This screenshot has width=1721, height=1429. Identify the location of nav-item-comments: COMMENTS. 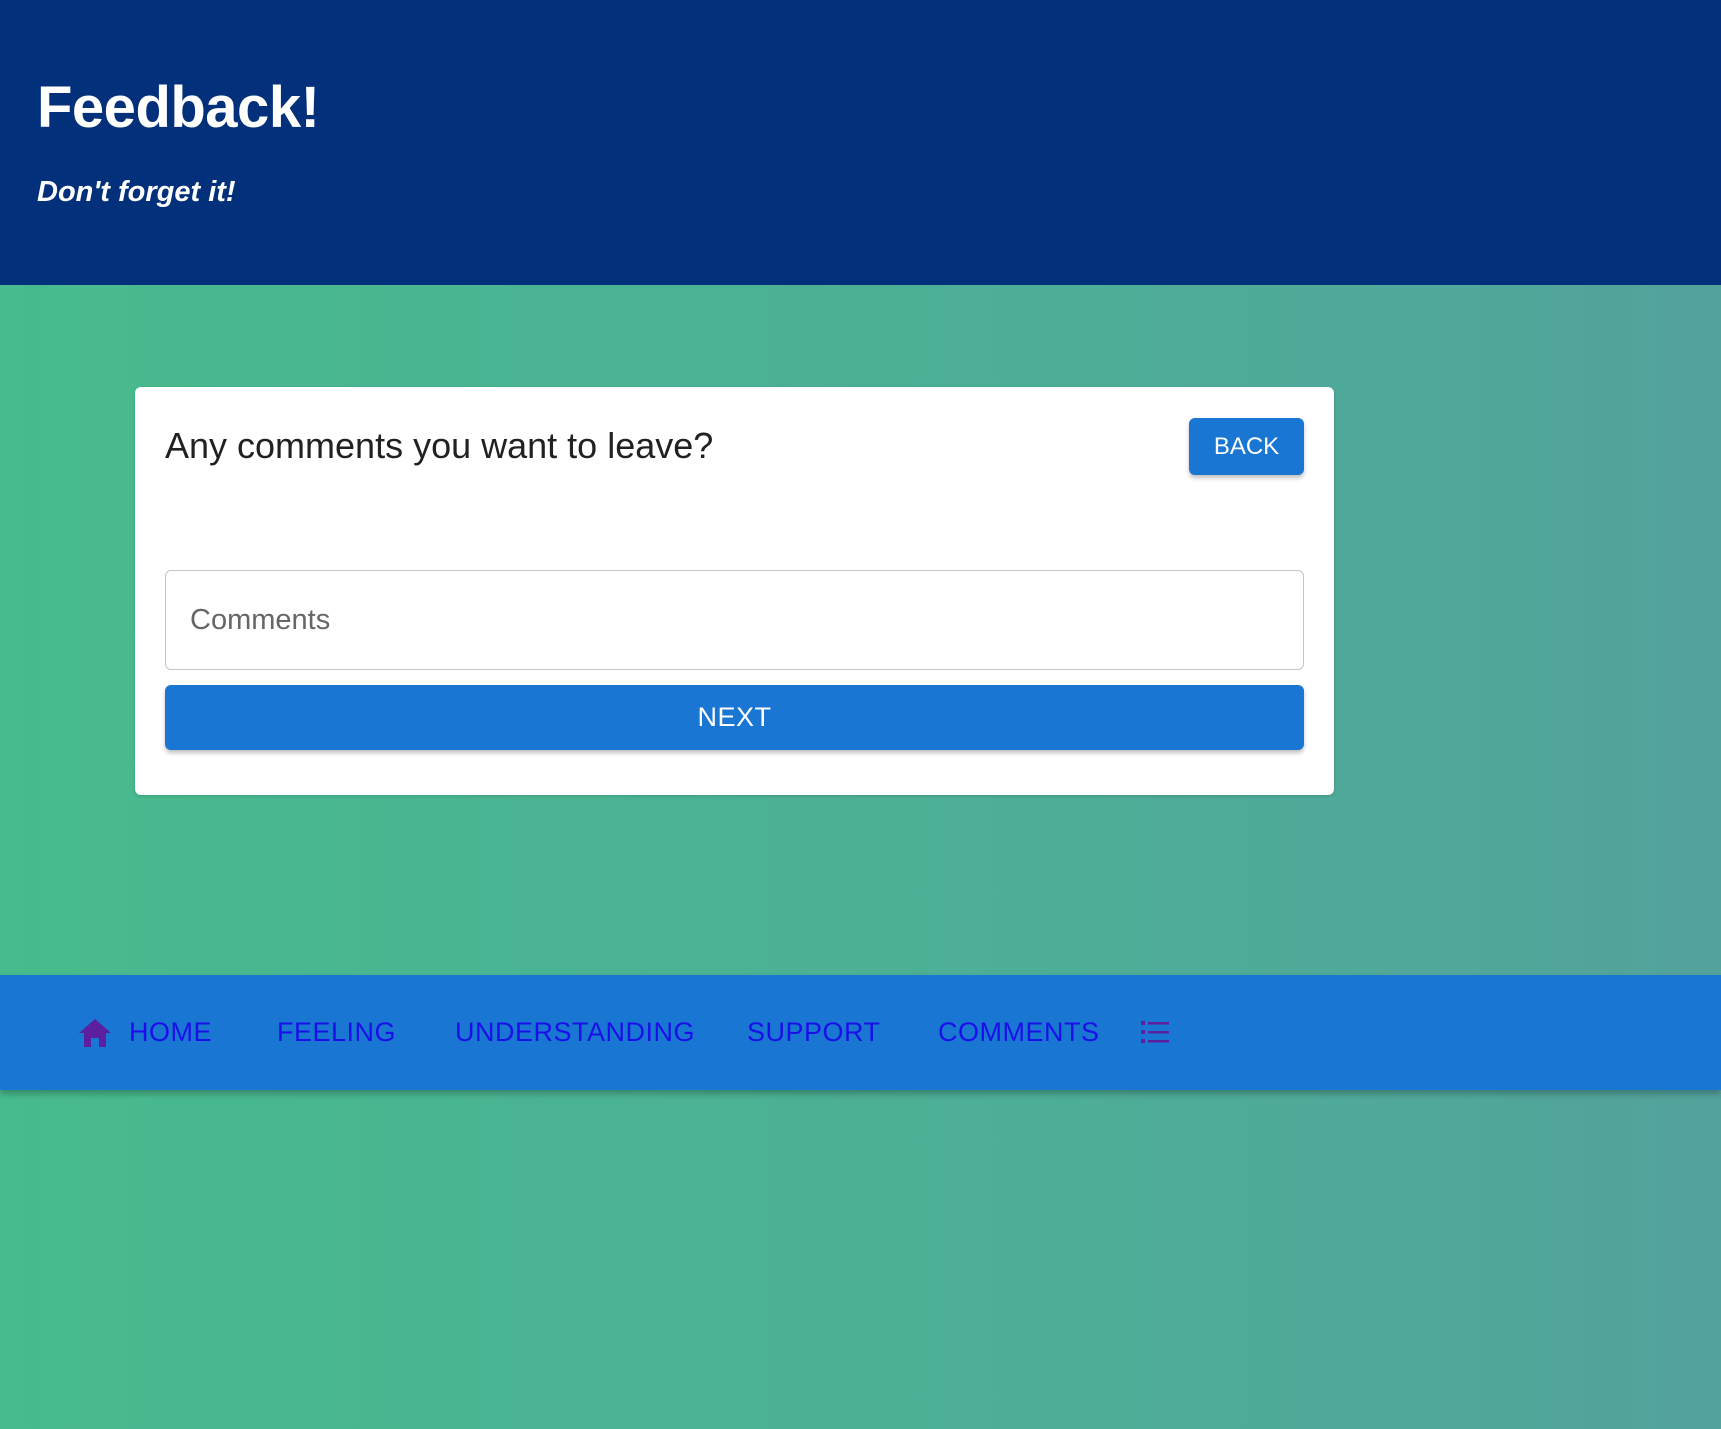
(1019, 1032).